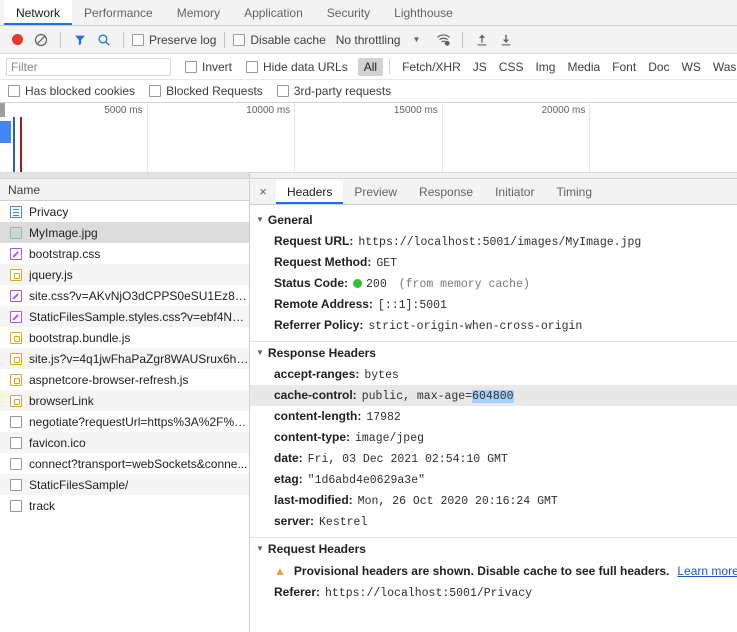 Image resolution: width=737 pixels, height=632 pixels. I want to click on request-name: bootstrap.bundle.js, so click(80, 337).